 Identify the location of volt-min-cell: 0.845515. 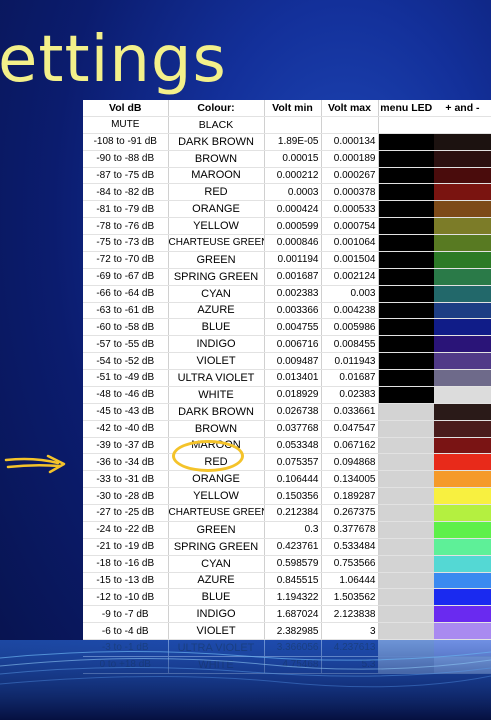
(293, 581).